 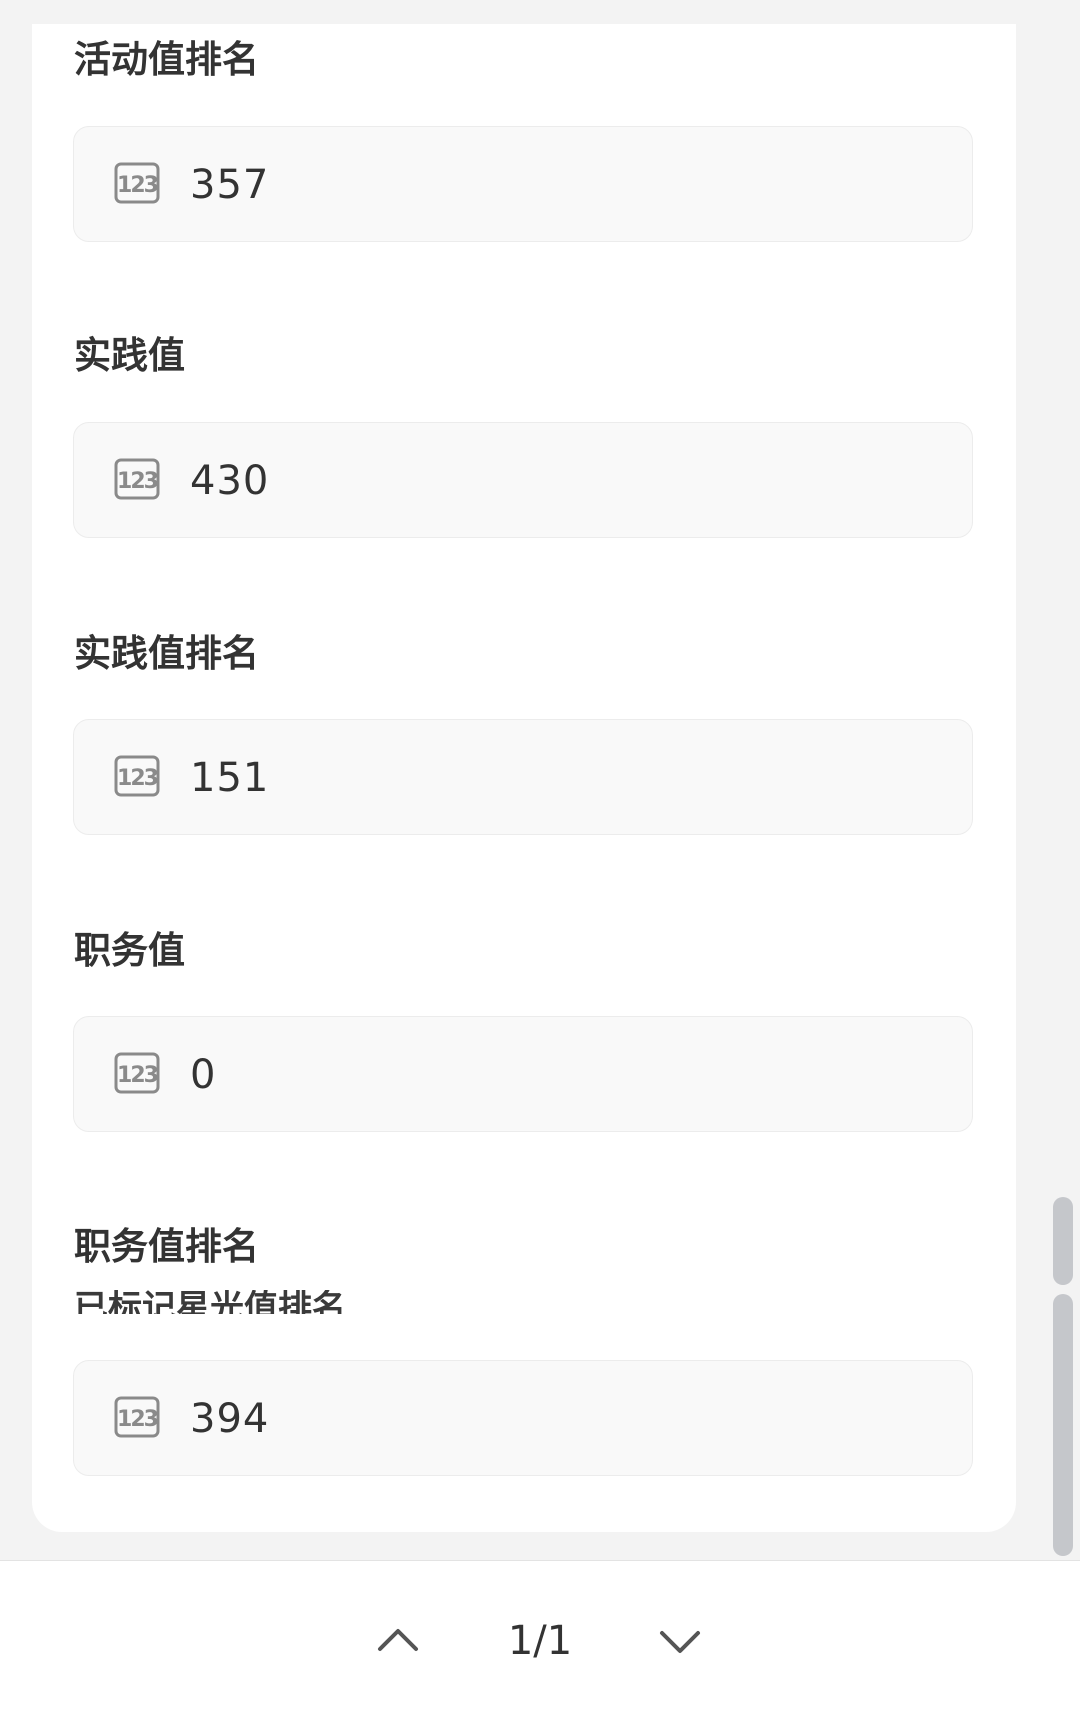 What do you see at coordinates (230, 778) in the screenshot?
I see `field-value: 151` at bounding box center [230, 778].